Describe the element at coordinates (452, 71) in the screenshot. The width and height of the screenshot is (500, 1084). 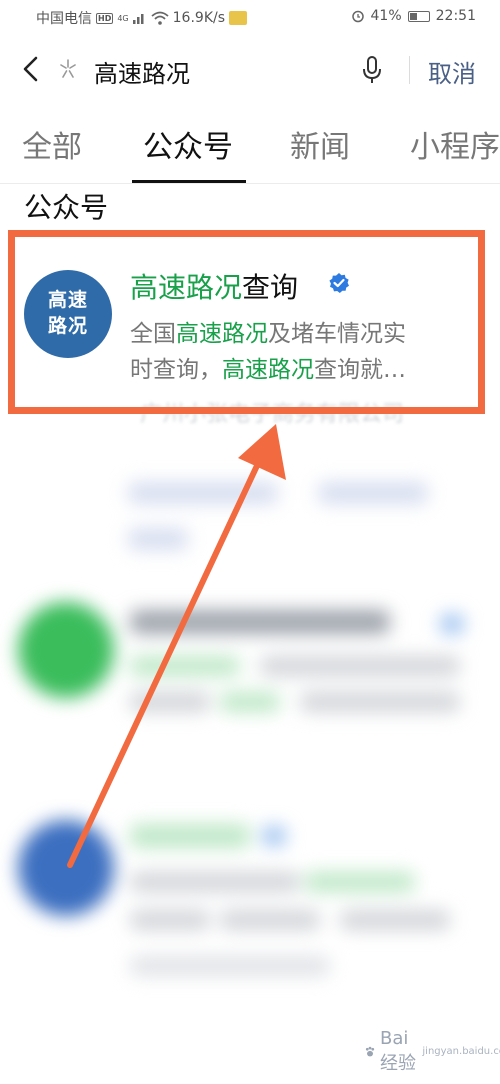
I see `cancel-button: 取消` at that location.